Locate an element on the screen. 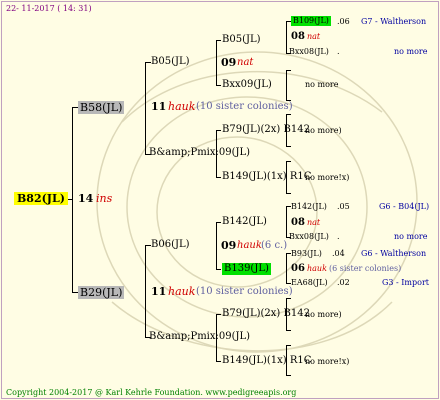 Image resolution: width=440 pixels, height=400 pixels. bottom-upper-a-a-year: .05 is located at coordinates (343, 206).